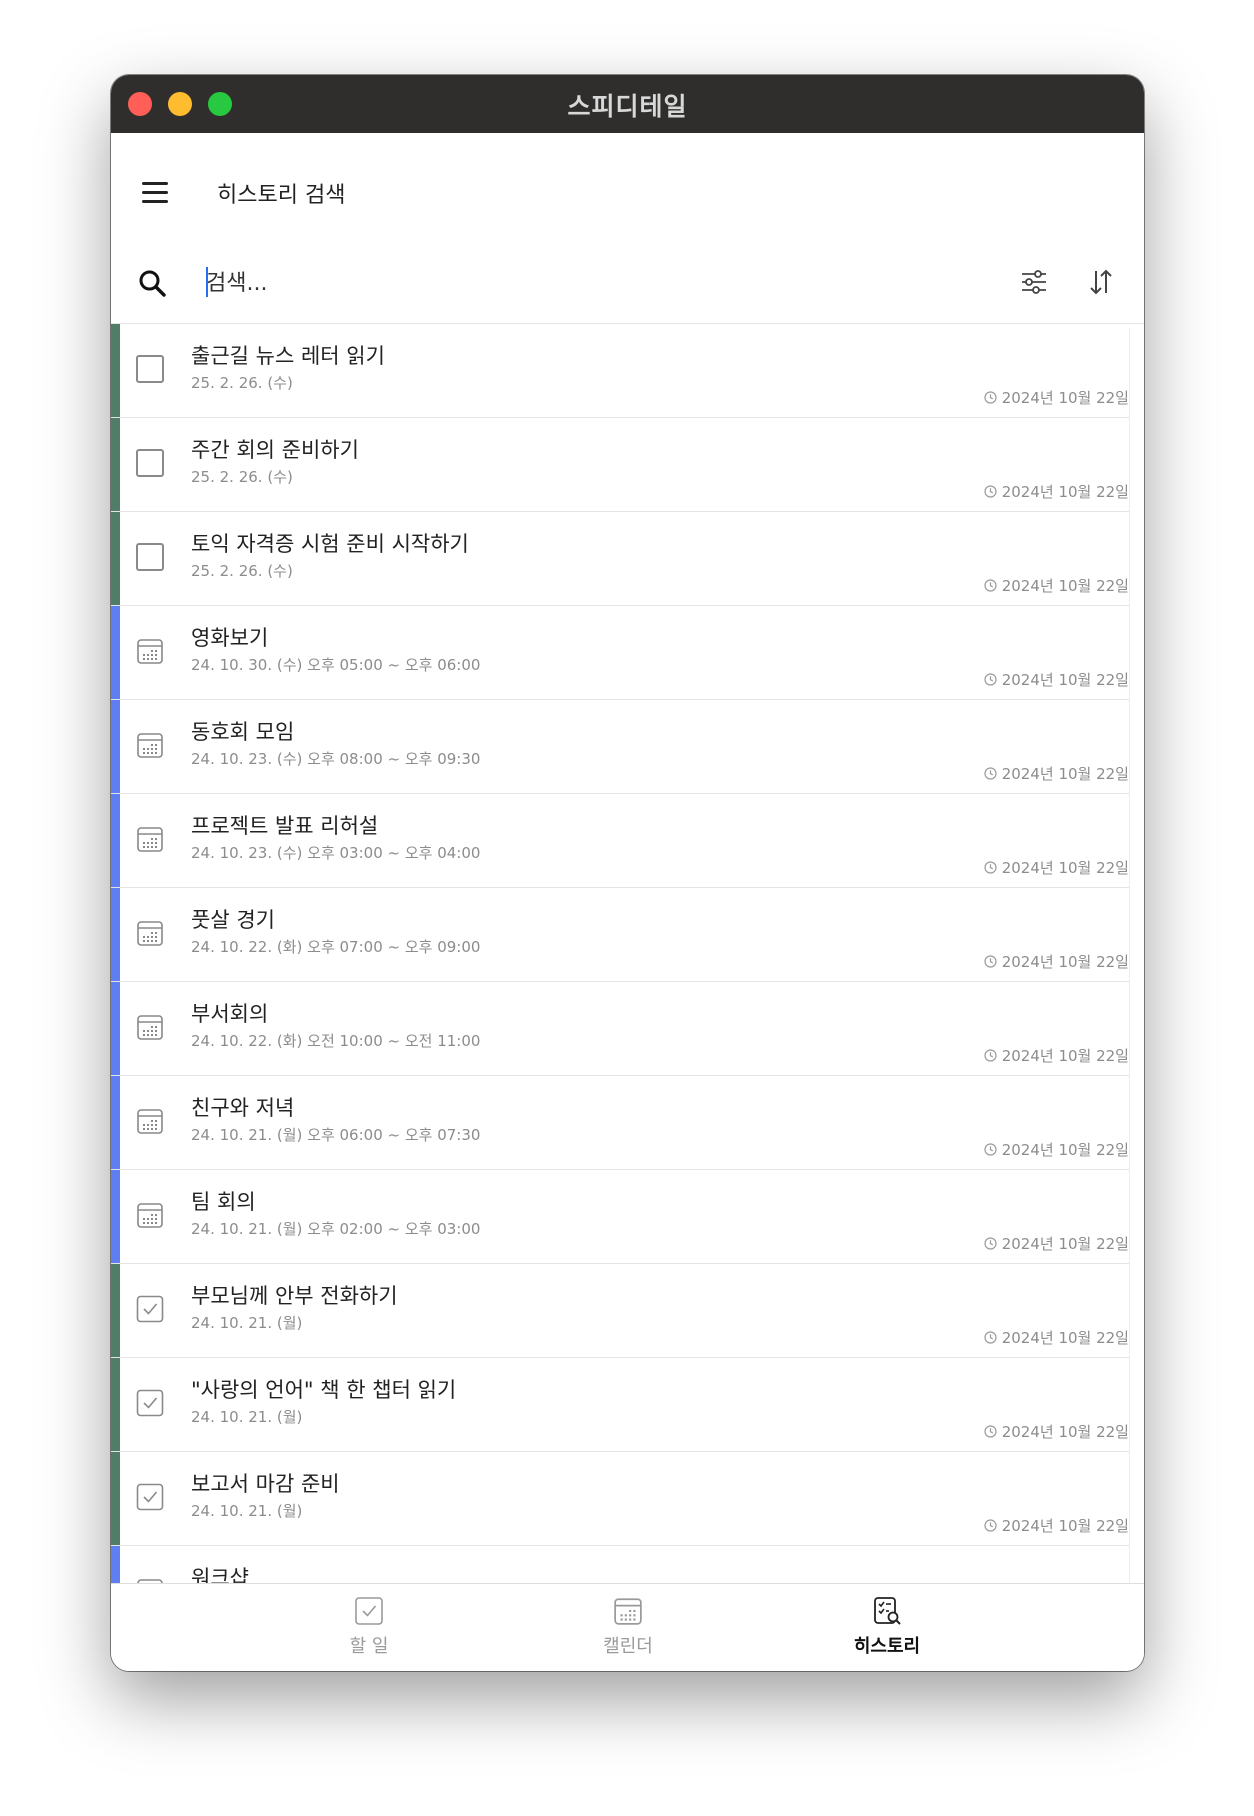 The width and height of the screenshot is (1254, 1816). What do you see at coordinates (230, 638) in the screenshot?
I see `item-title: 영화보기` at bounding box center [230, 638].